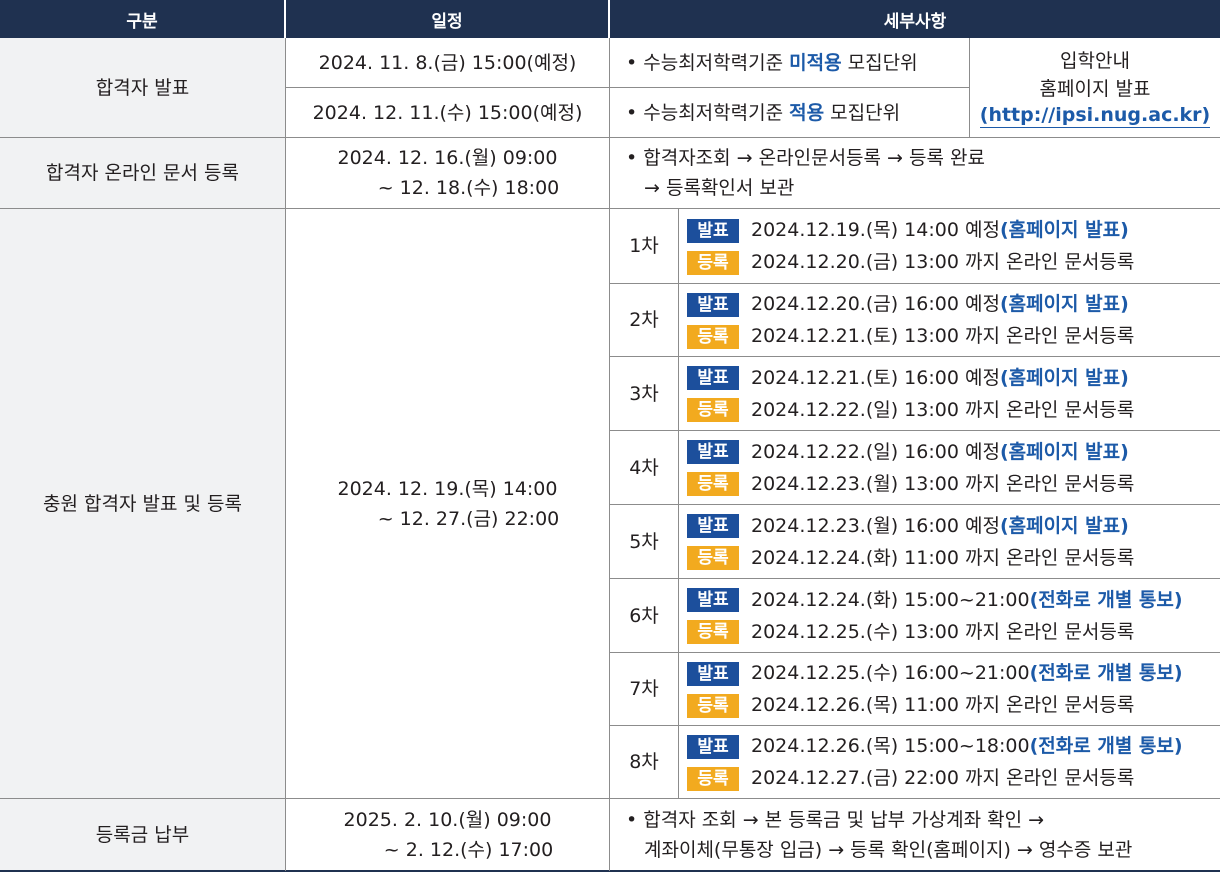 The width and height of the screenshot is (1220, 873). What do you see at coordinates (1095, 115) in the screenshot?
I see `notice-url-link: (http://ipsi.nug.ac.kr)` at bounding box center [1095, 115].